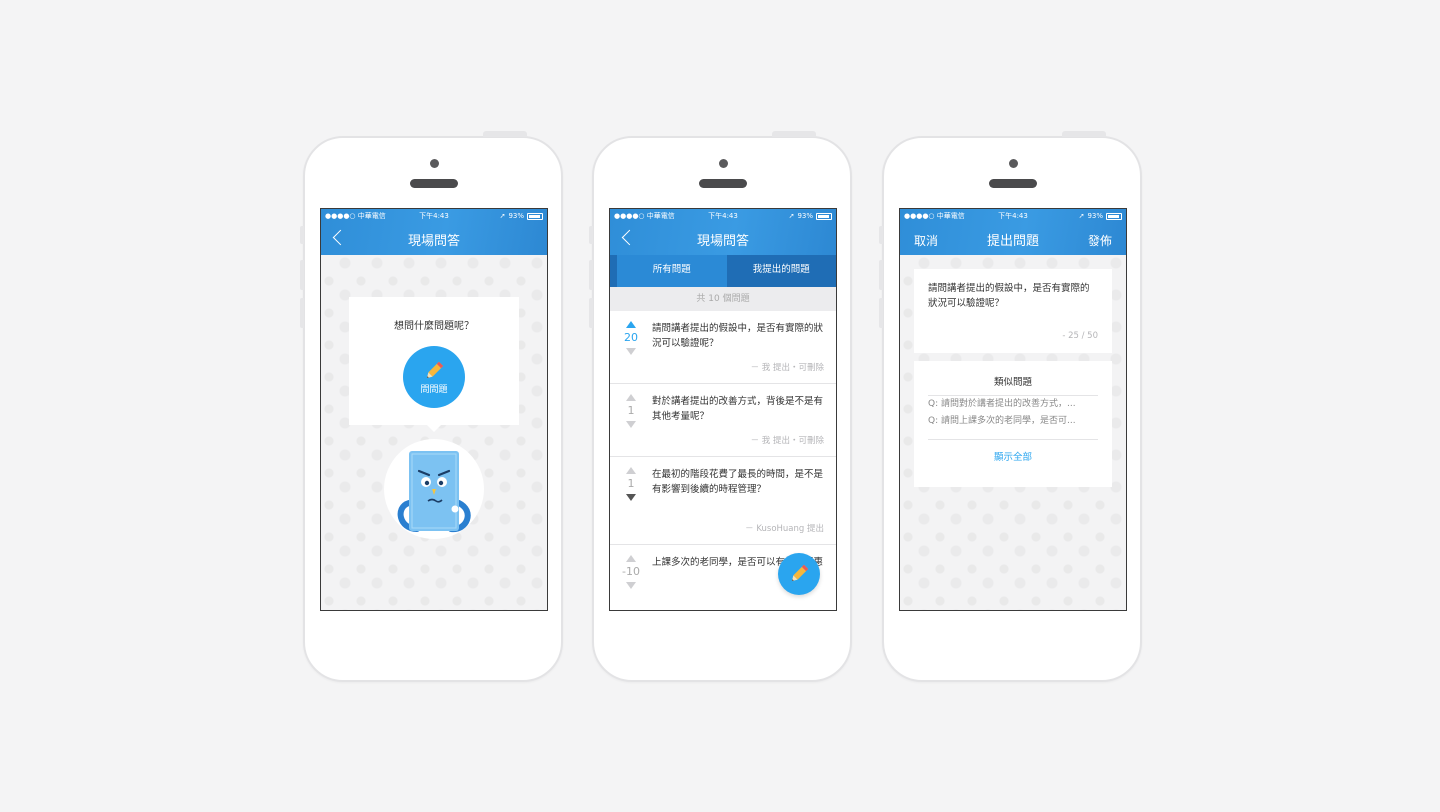 This screenshot has width=1440, height=812. I want to click on vote-count: -10, so click(631, 571).